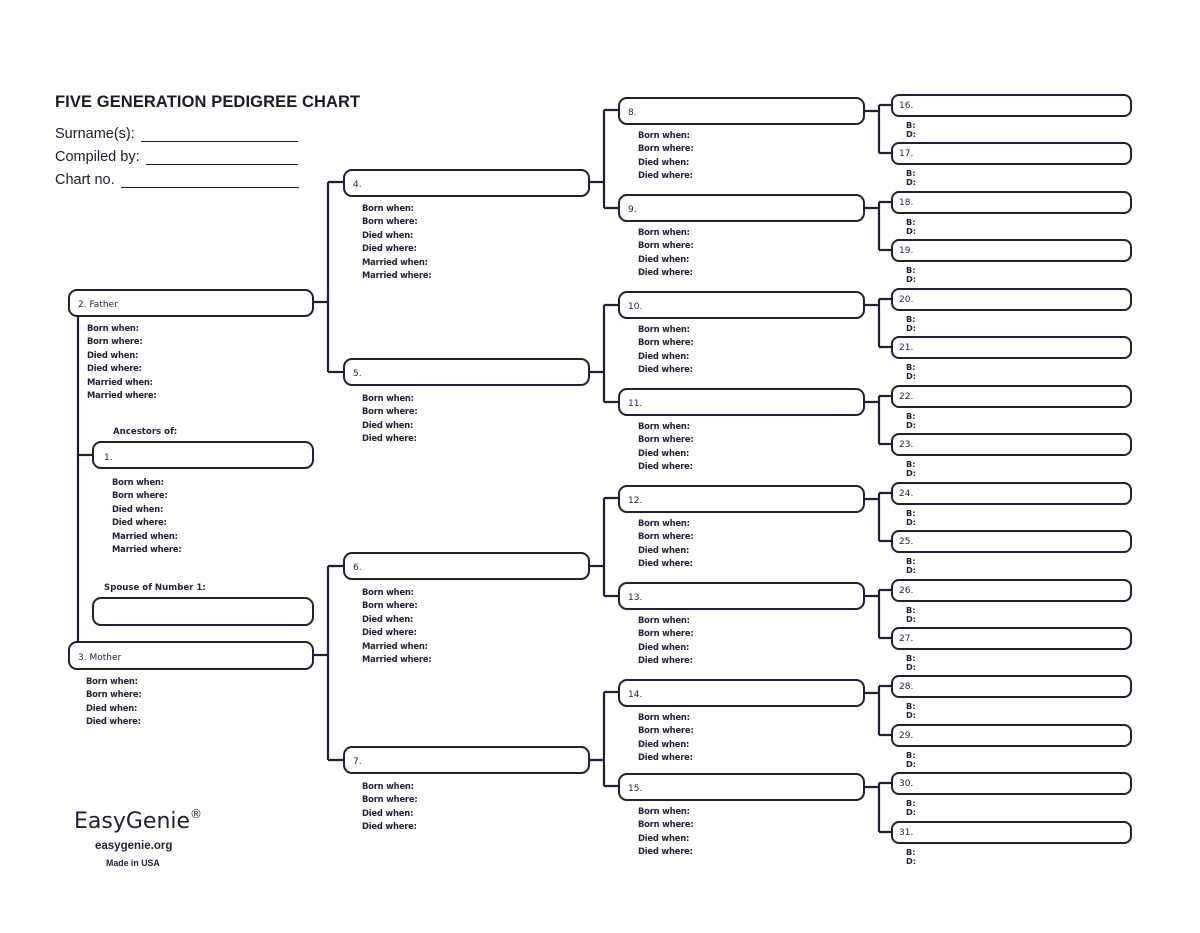 The width and height of the screenshot is (1200, 933). I want to click on person-box-17: 17., so click(1011, 153).